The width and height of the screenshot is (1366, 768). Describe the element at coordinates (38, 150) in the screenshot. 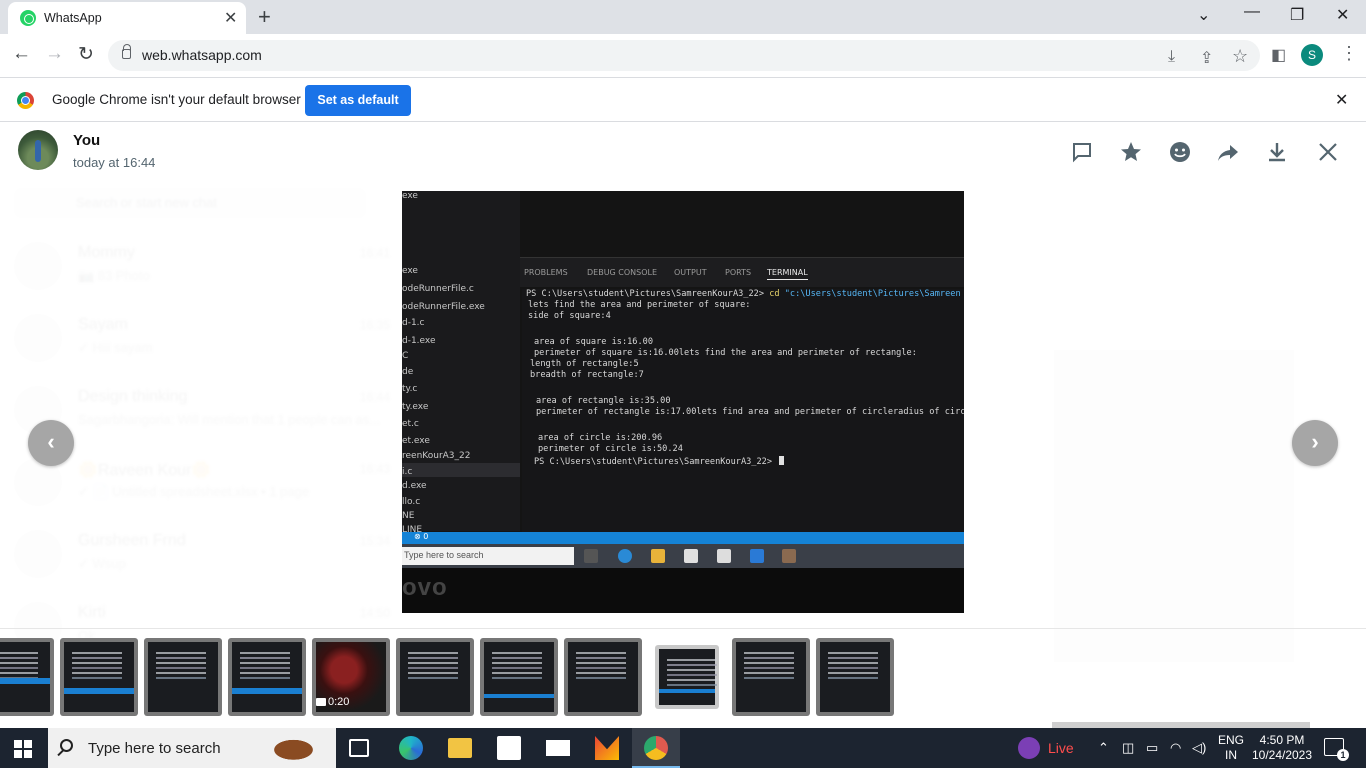

I see `sender-avatar` at that location.